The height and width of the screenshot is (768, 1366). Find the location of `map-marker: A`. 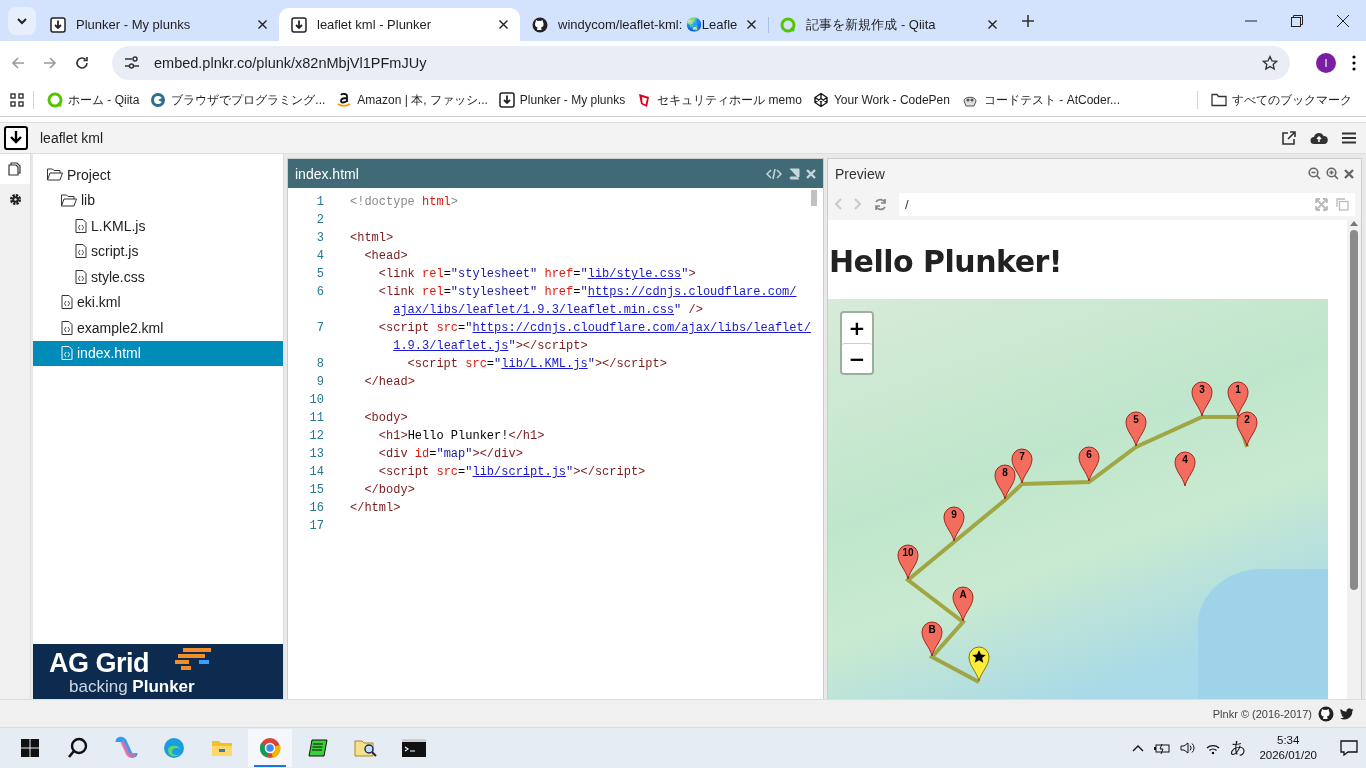

map-marker: A is located at coordinates (963, 604).